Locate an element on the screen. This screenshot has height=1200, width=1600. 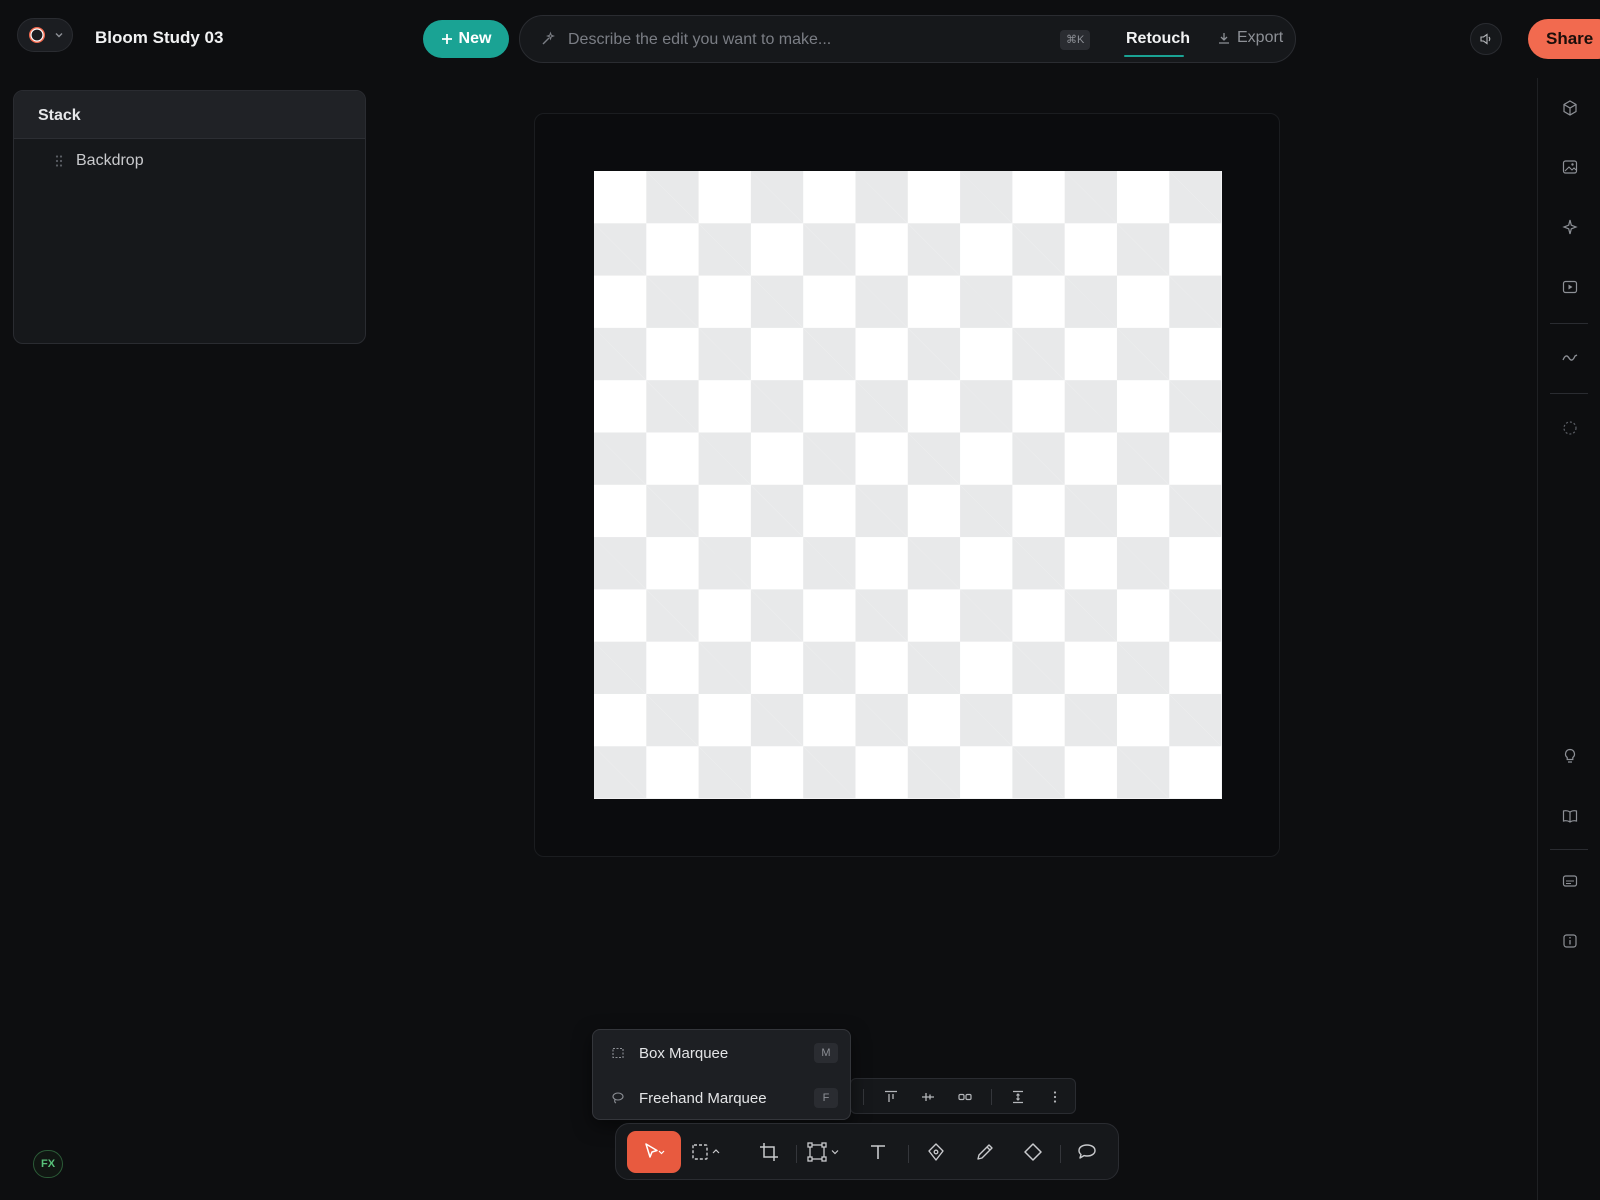
edit-prompt-input is located at coordinates (798, 40).